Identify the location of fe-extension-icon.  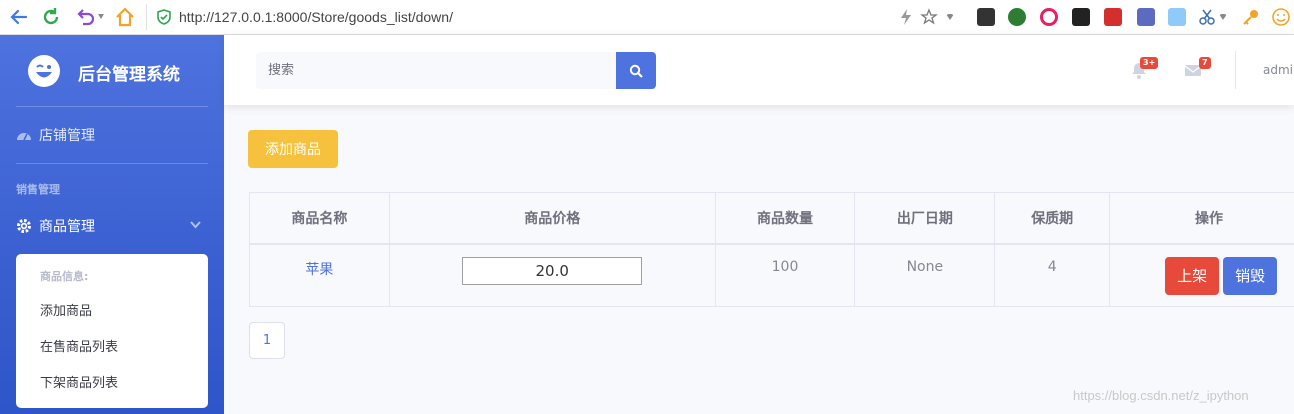
(1113, 17).